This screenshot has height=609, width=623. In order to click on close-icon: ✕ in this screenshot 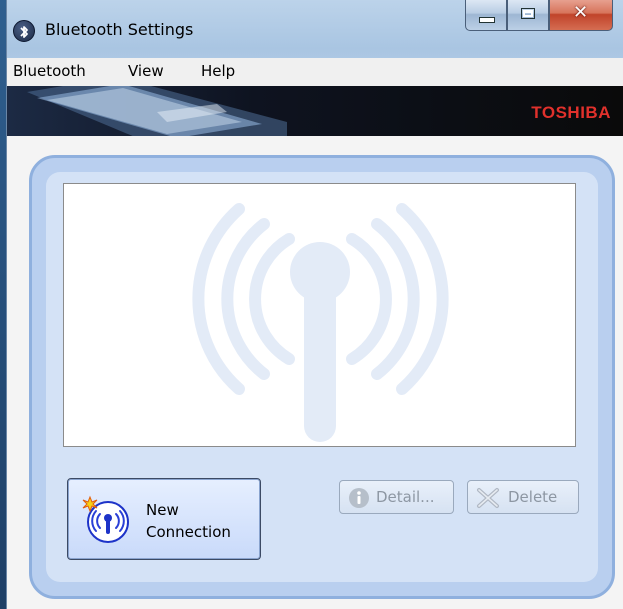, I will do `click(581, 12)`.